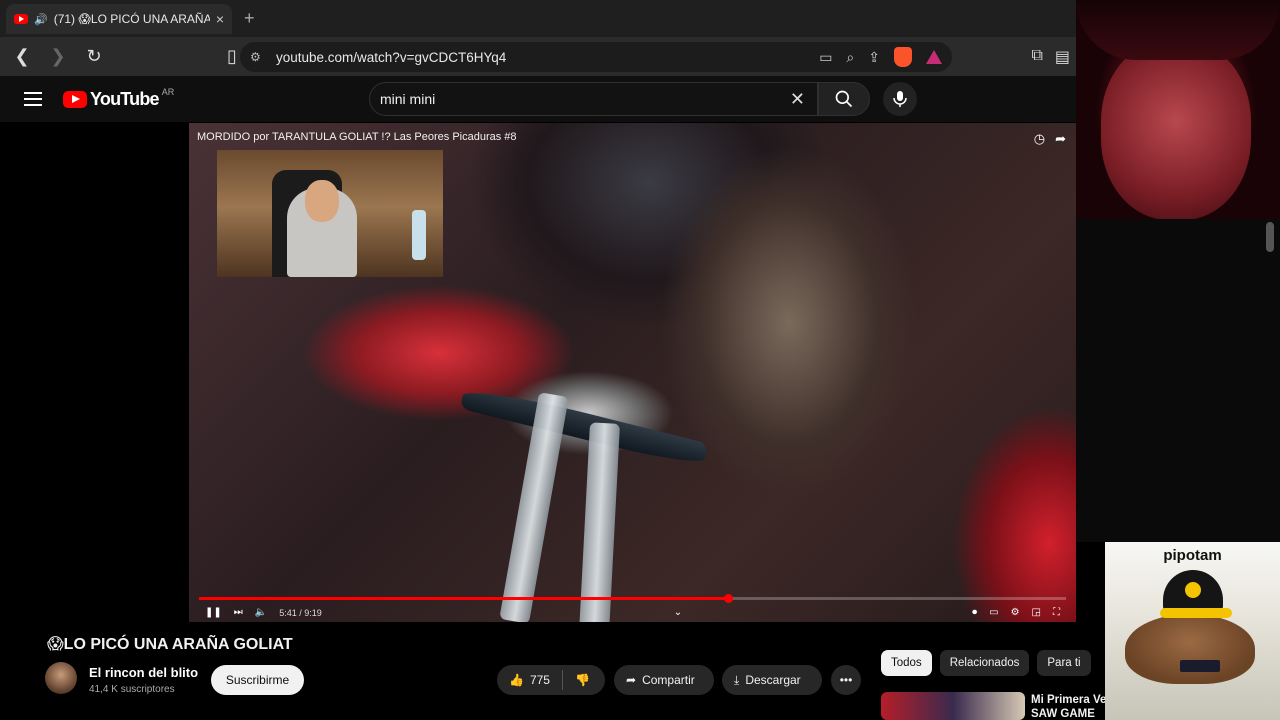 This screenshot has width=1280, height=720. I want to click on video-title: 😱LO PICÓ UNA ARAÑA GOLIAT, so click(170, 644).